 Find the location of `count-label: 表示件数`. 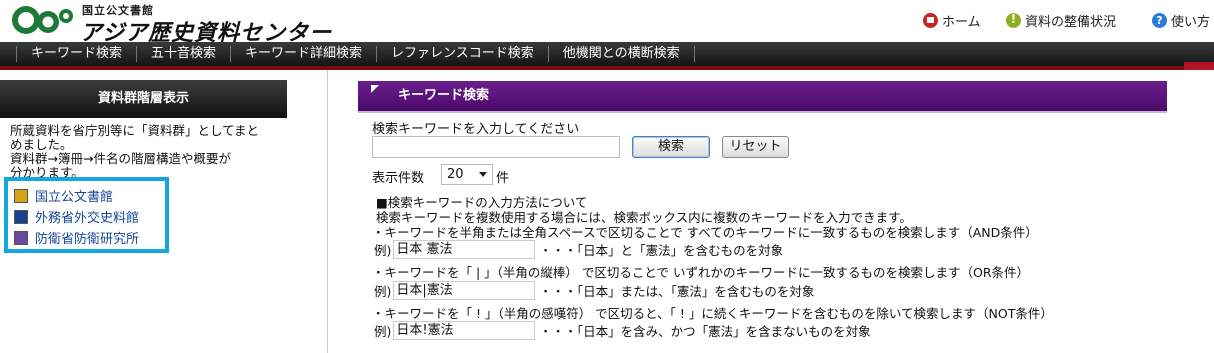

count-label: 表示件数 is located at coordinates (398, 178).